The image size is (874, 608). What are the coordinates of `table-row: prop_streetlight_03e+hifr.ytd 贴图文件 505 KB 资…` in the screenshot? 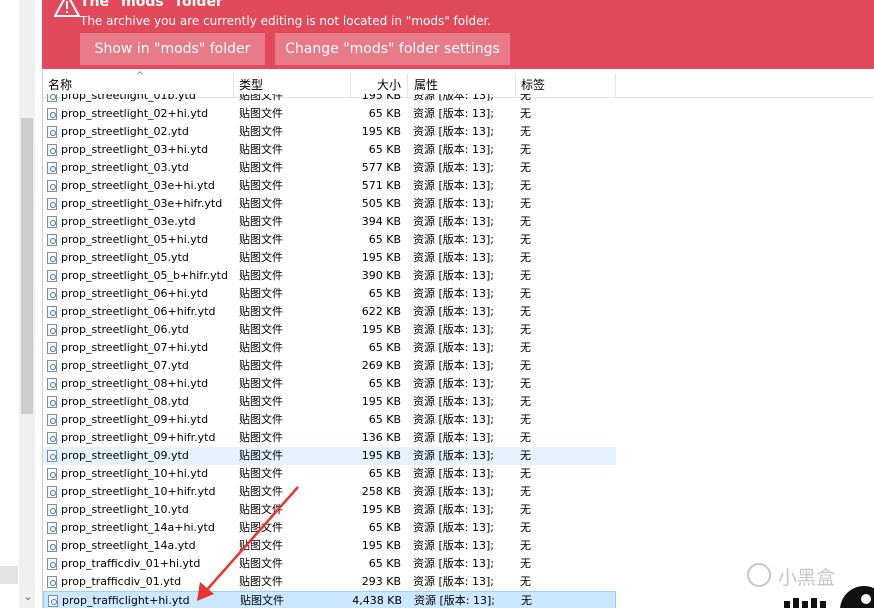 It's located at (329, 204).